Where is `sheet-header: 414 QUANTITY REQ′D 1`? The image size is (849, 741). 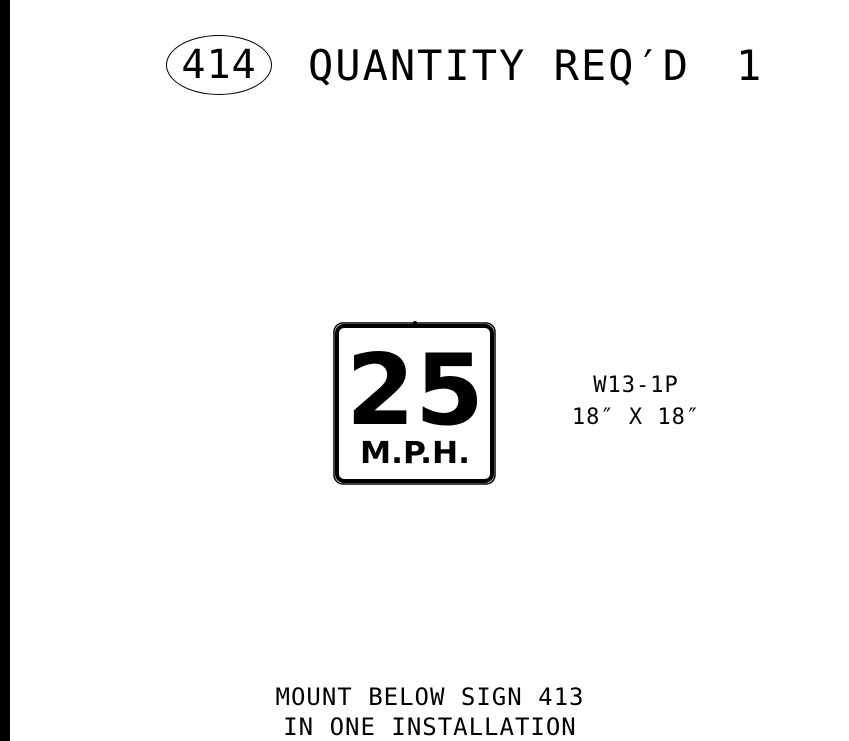 sheet-header: 414 QUANTITY REQ′D 1 is located at coordinates (463, 65).